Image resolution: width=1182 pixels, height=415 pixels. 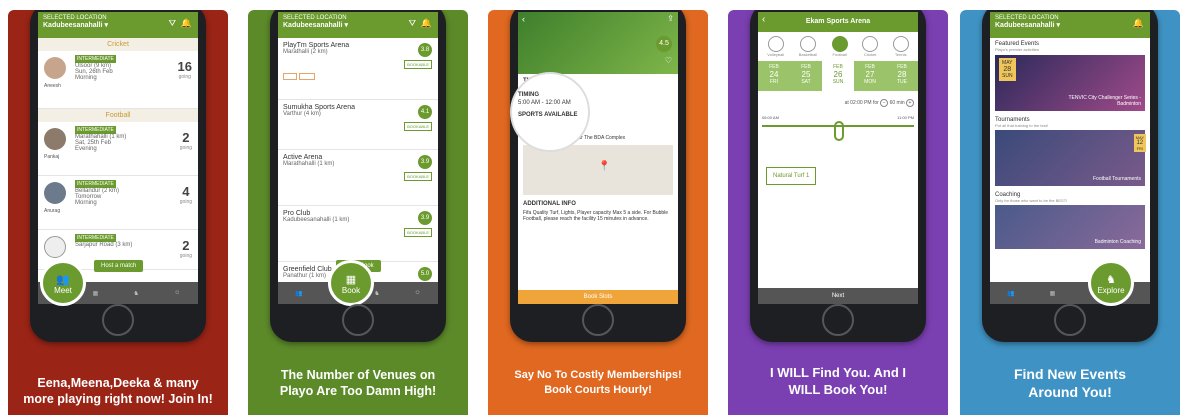 I want to click on event-date-badge: MAY 28 SUN, so click(x=1007, y=69).